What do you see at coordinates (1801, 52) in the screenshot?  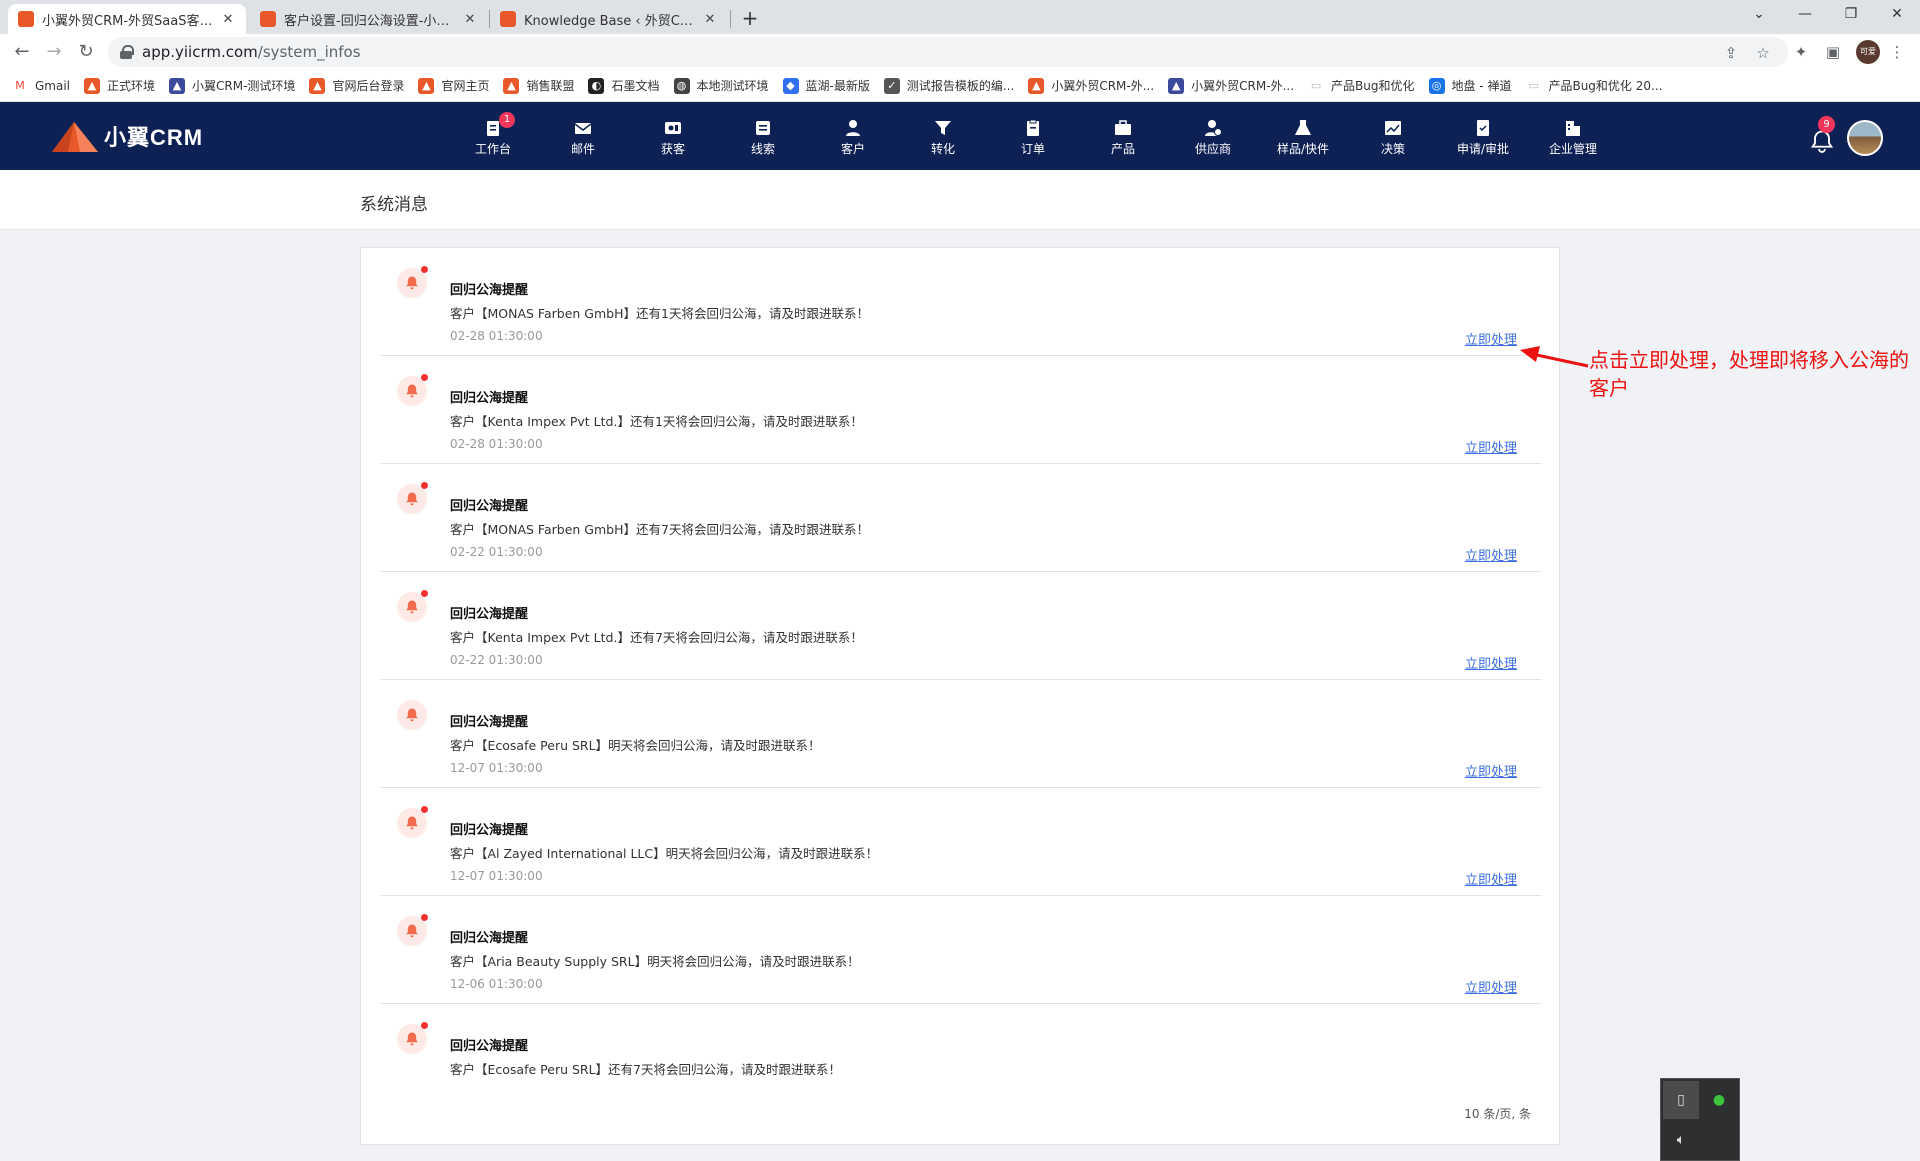 I see `extensions-icon: ✦` at bounding box center [1801, 52].